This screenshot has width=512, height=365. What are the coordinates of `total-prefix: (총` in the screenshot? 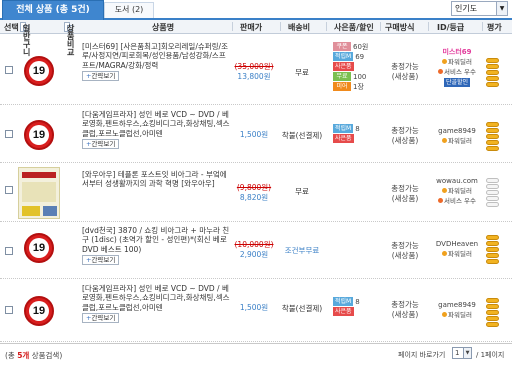 It's located at (11, 355).